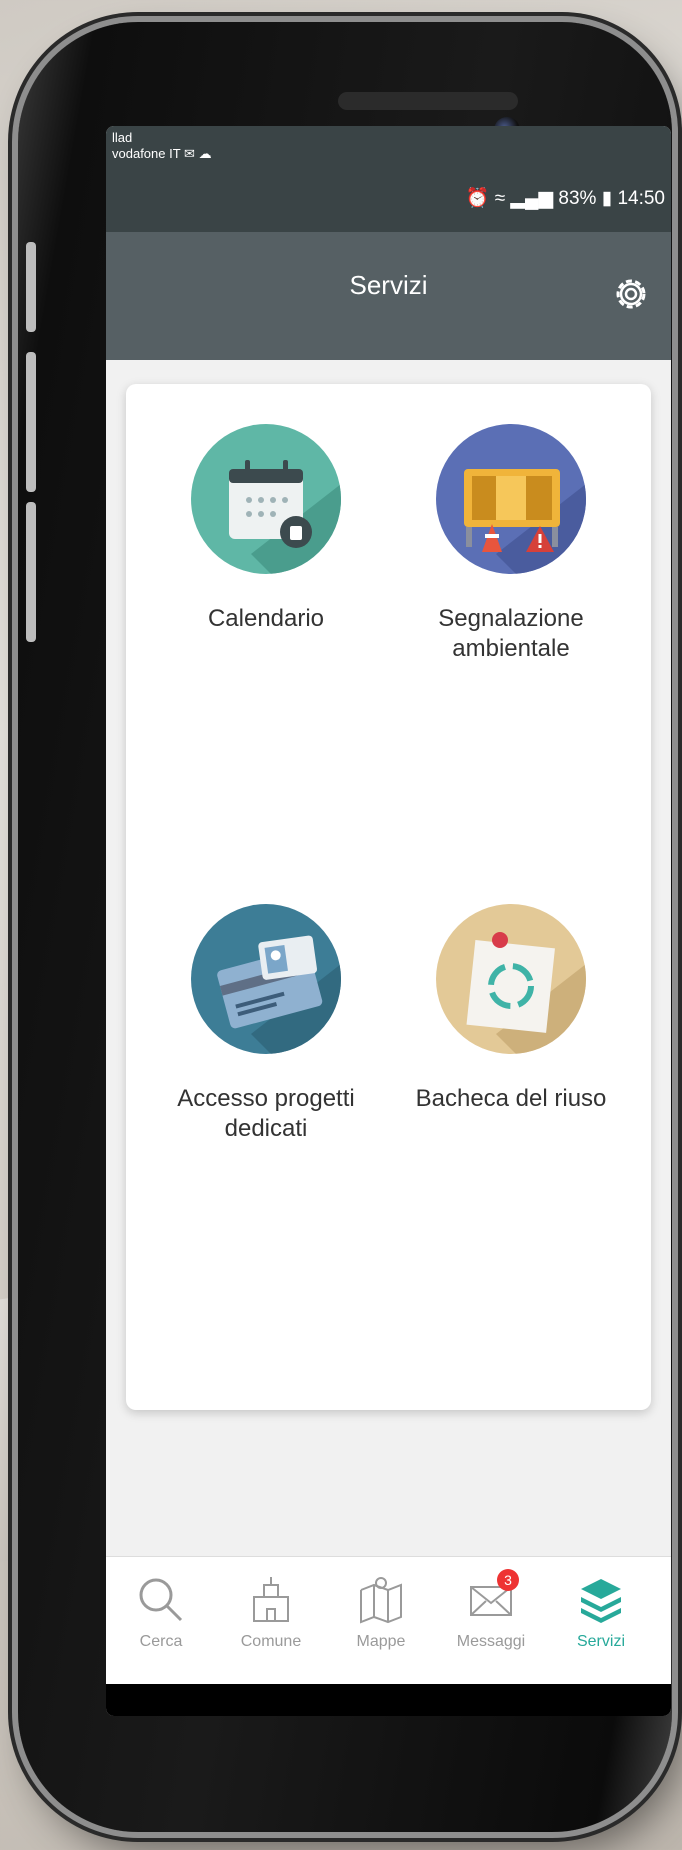 The height and width of the screenshot is (1850, 682). What do you see at coordinates (491, 1641) in the screenshot?
I see `nav-label: Messaggi` at bounding box center [491, 1641].